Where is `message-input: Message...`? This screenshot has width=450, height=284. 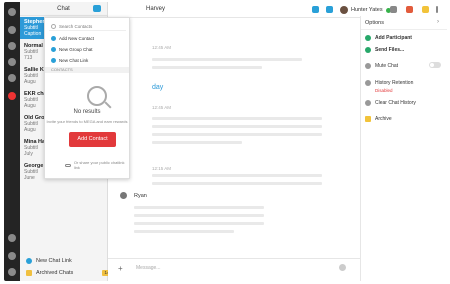
message-input: Message... is located at coordinates (148, 268).